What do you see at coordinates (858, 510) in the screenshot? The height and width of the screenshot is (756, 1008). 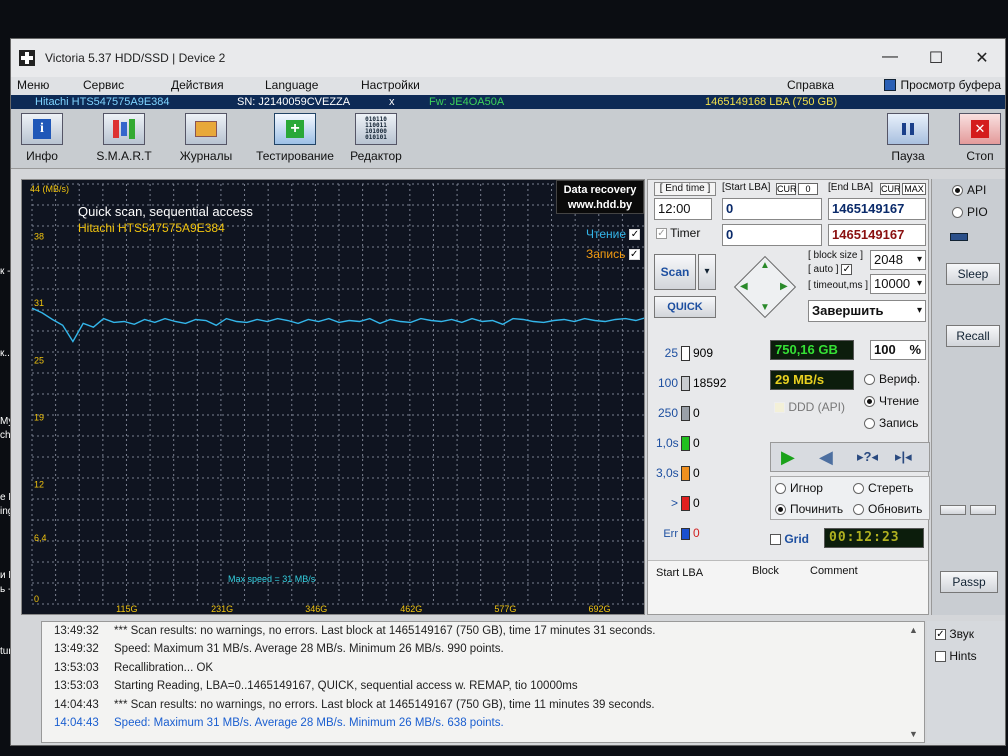 I see `refresh-radio-dot` at bounding box center [858, 510].